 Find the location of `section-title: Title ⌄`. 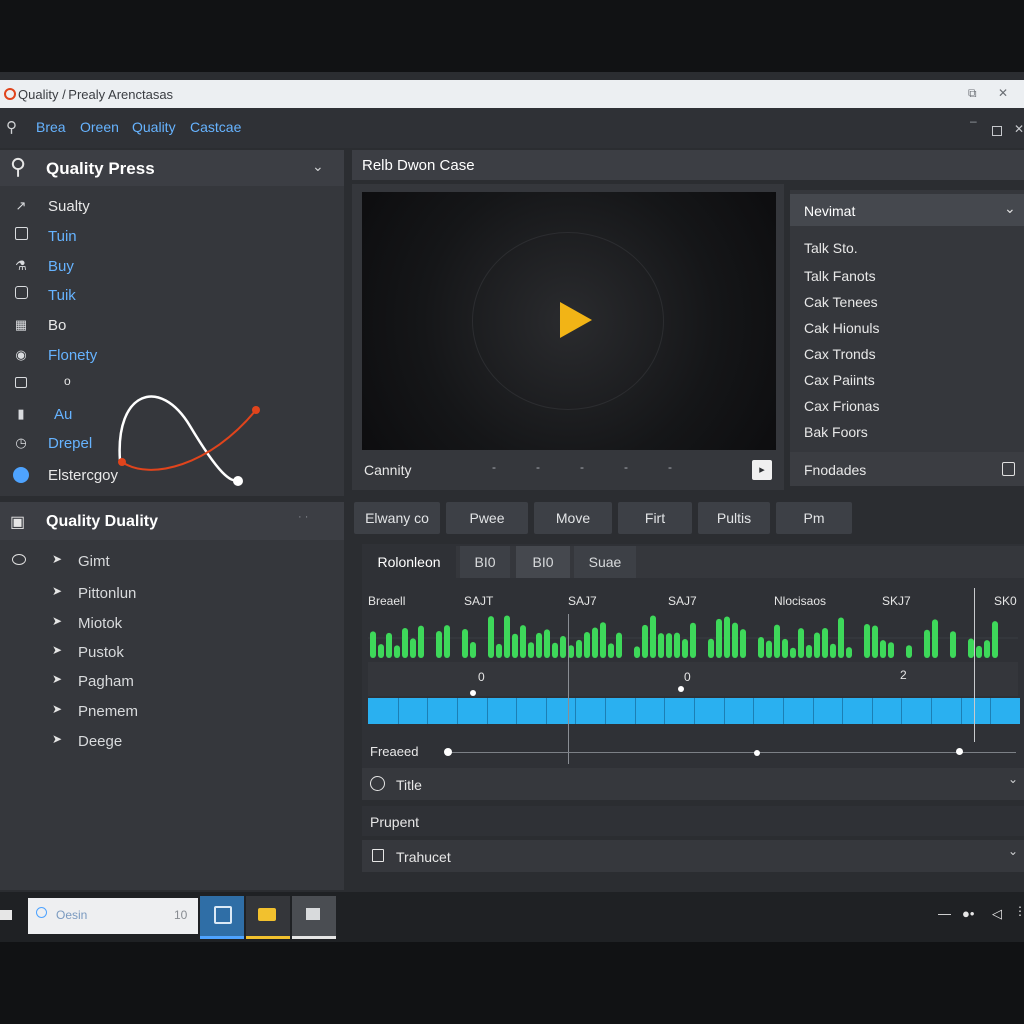

section-title: Title ⌄ is located at coordinates (693, 784).